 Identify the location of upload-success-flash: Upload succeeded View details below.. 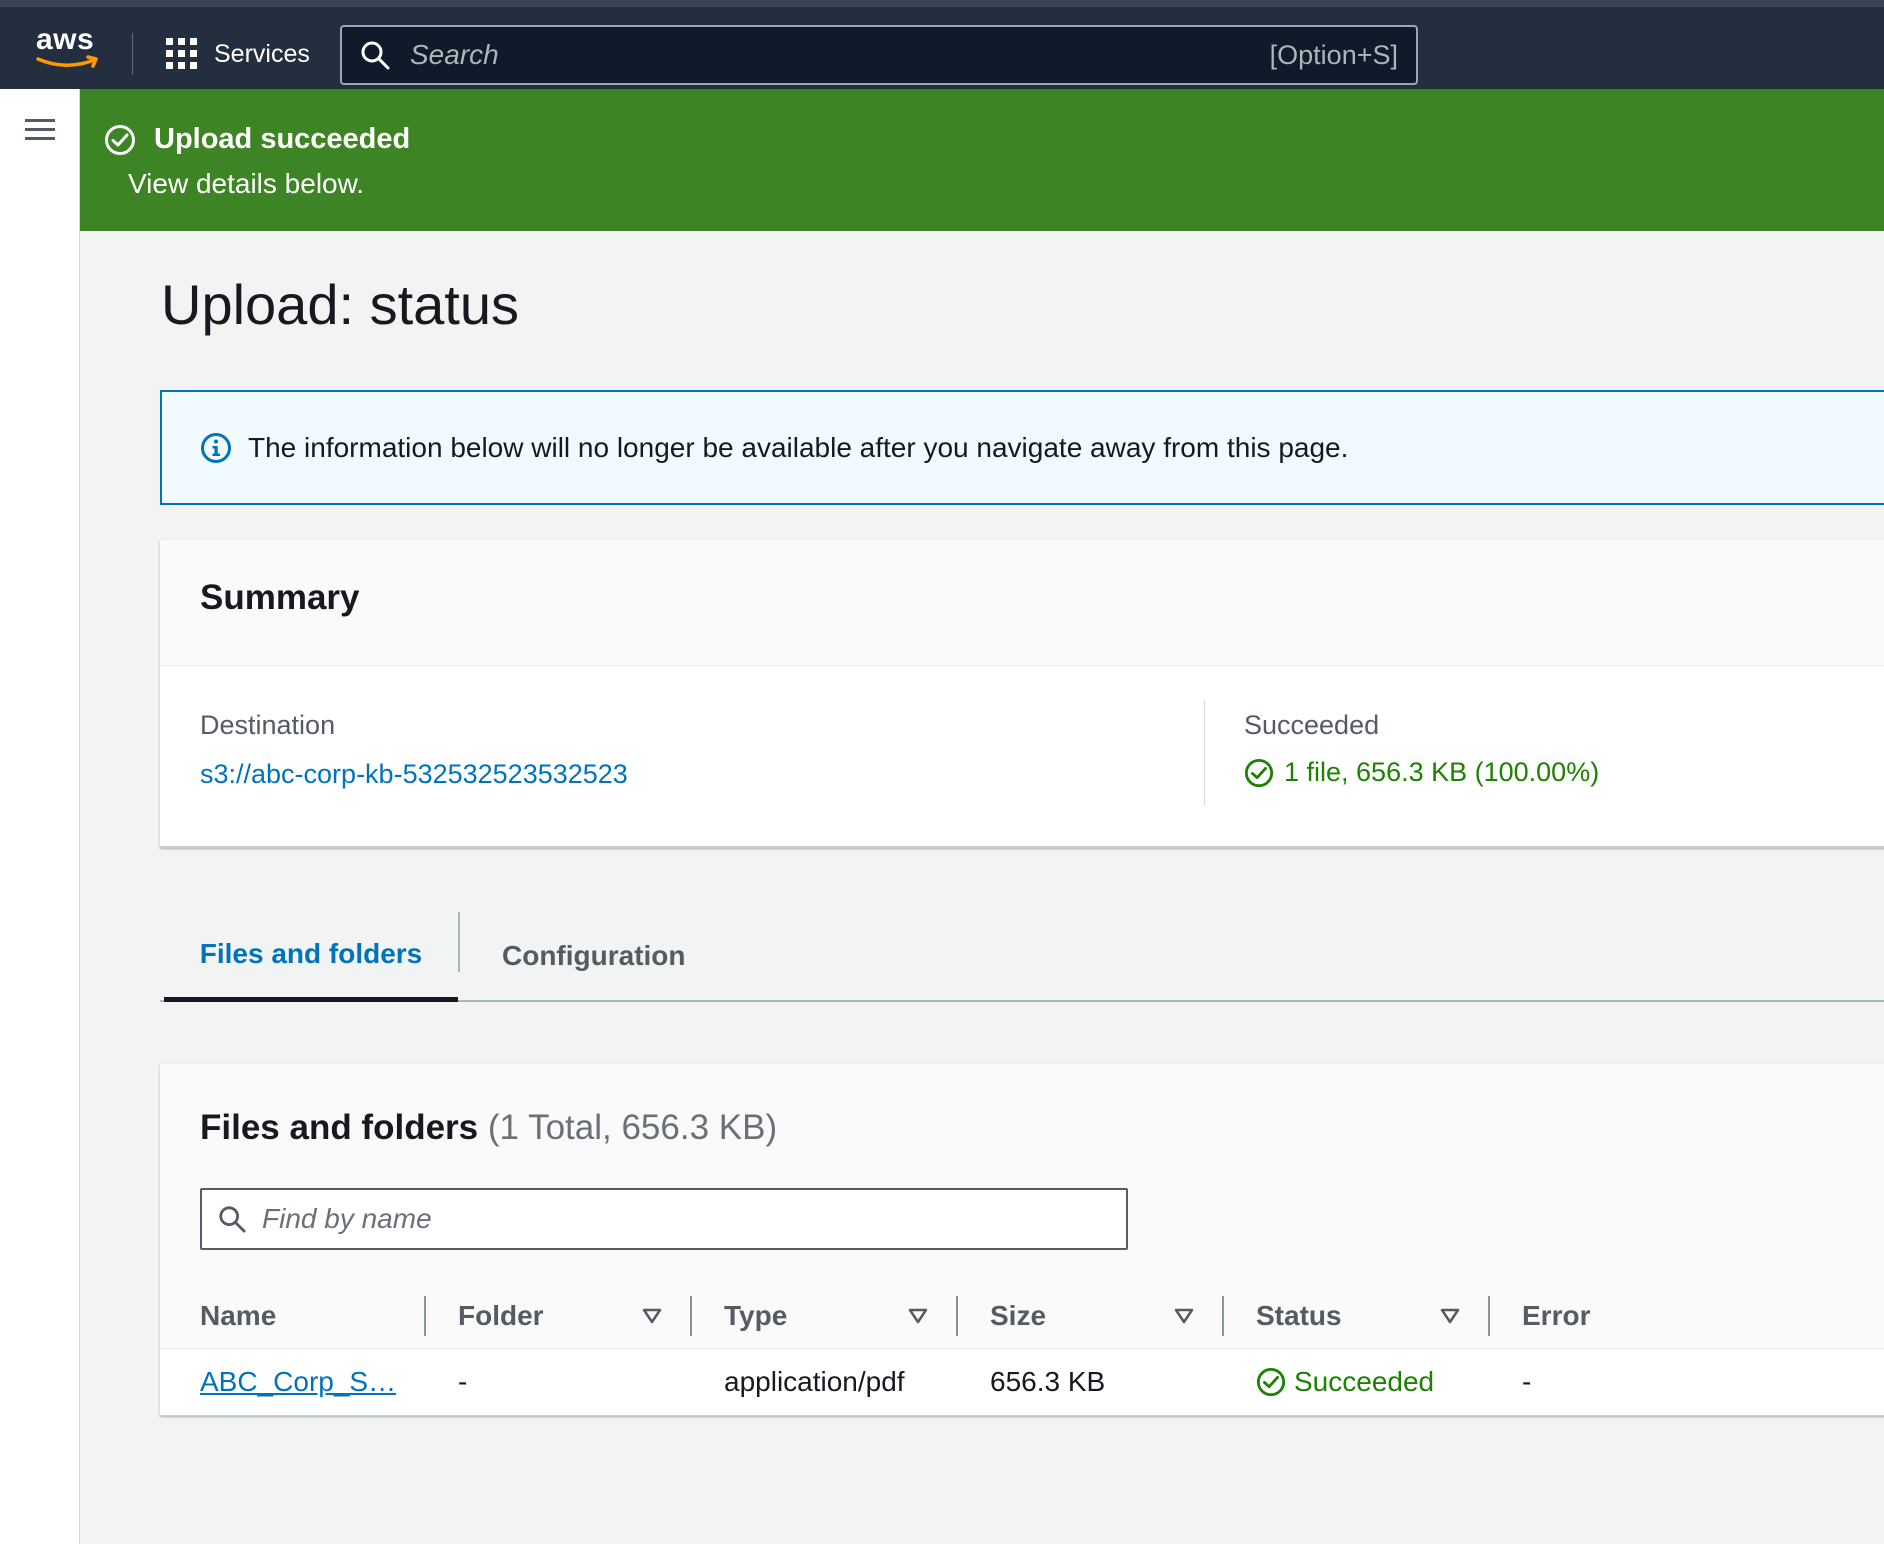
(982, 160).